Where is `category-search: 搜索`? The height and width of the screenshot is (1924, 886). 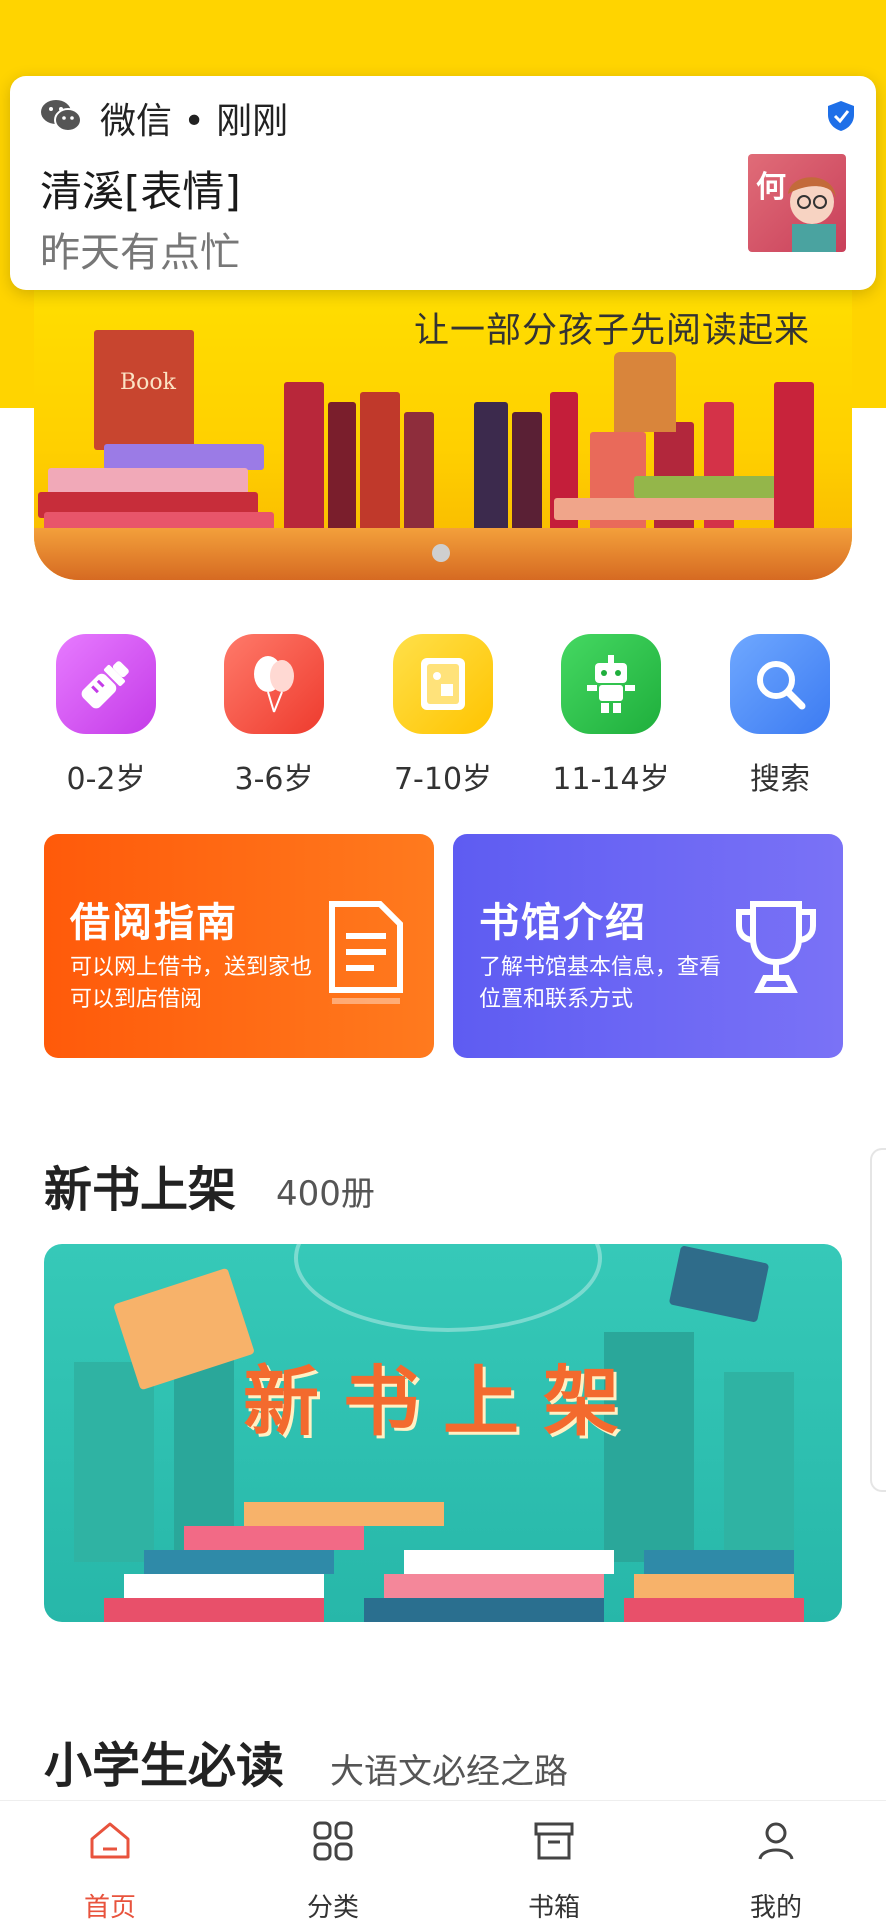
category-search: 搜索 is located at coordinates (780, 716).